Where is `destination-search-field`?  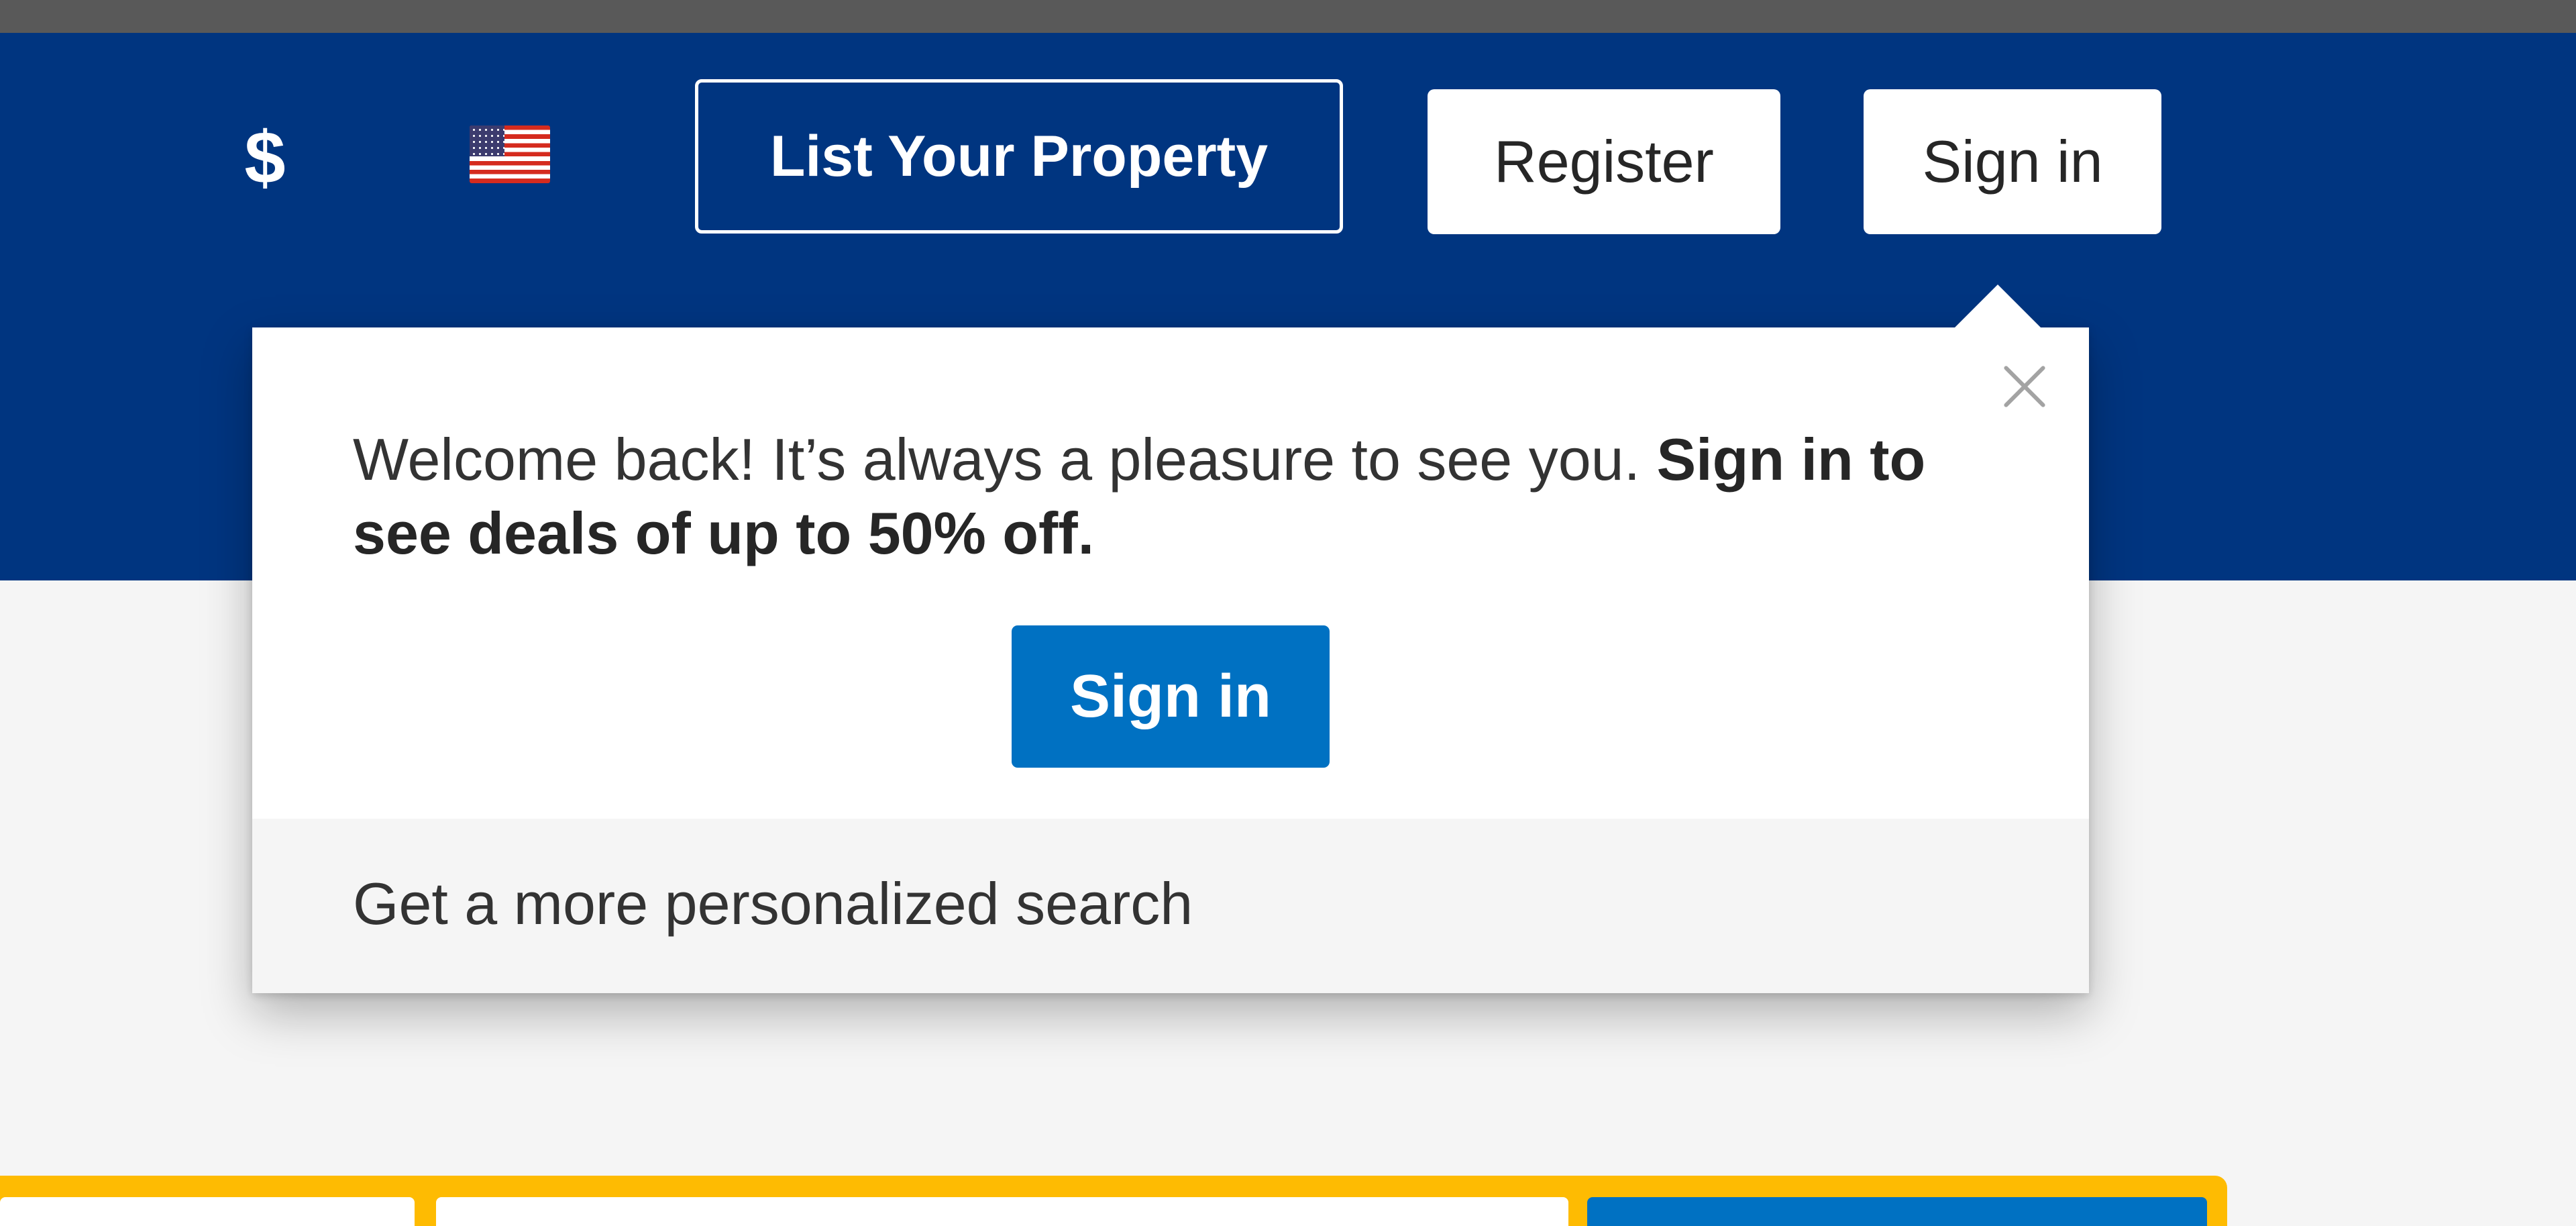 destination-search-field is located at coordinates (207, 1211).